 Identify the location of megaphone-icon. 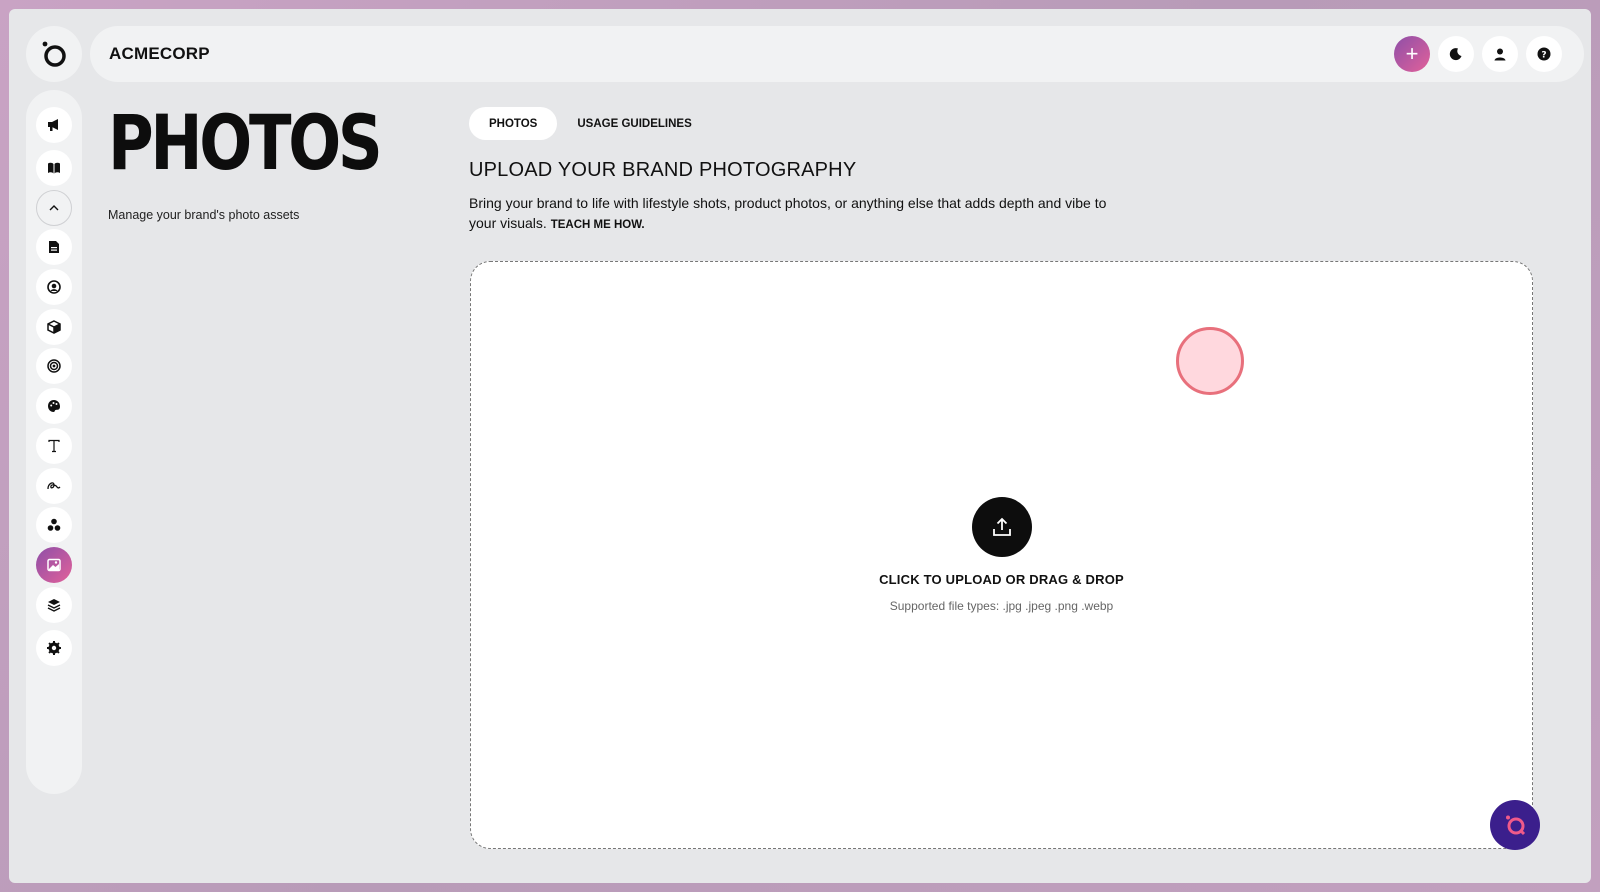
(53, 125).